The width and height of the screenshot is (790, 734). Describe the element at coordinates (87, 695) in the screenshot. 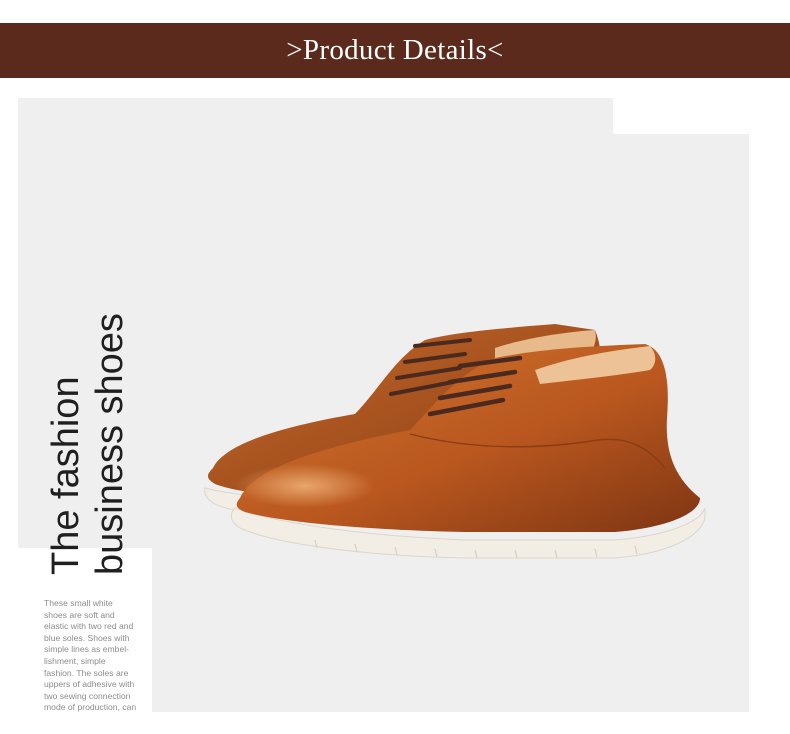

I see `description-line: two sewing connection` at that location.